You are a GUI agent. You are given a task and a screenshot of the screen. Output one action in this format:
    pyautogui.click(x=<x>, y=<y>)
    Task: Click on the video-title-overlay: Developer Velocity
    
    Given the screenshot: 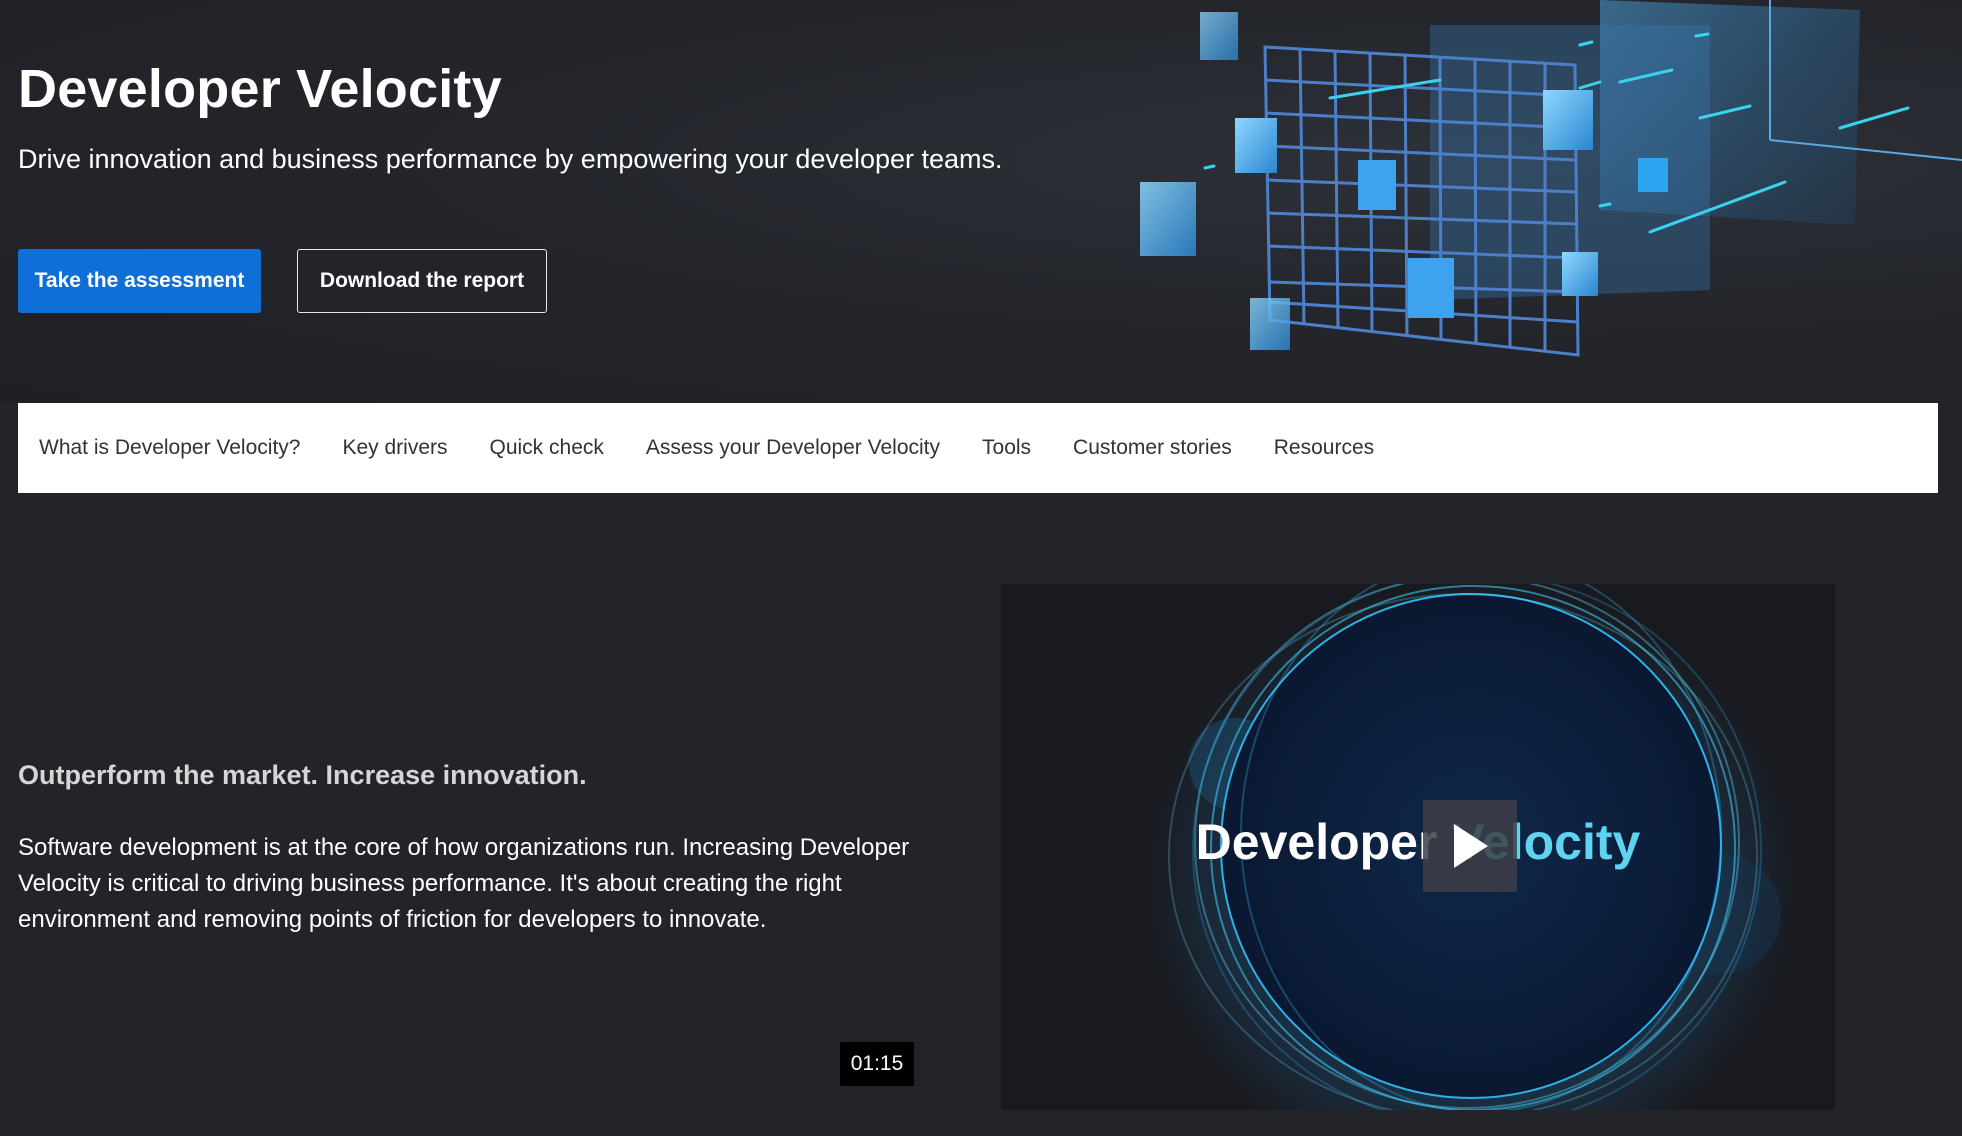 What is the action you would take?
    pyautogui.click(x=1418, y=842)
    